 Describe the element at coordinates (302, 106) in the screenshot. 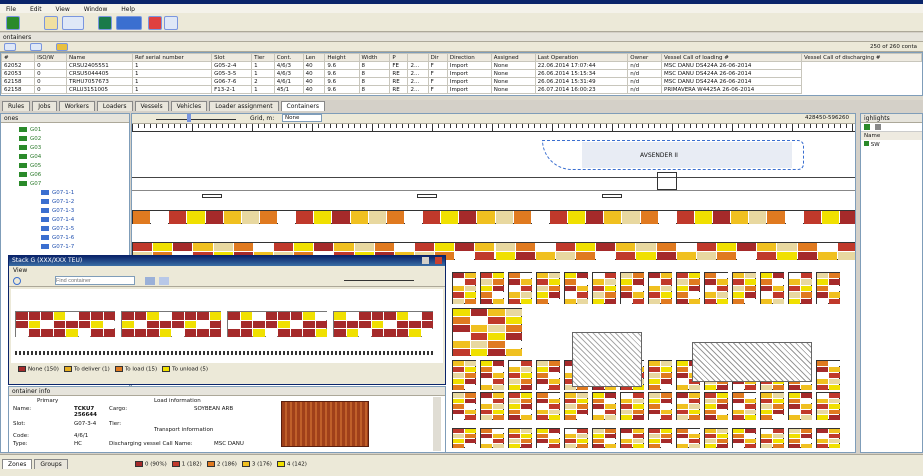

I see `tab-containers: Containers` at that location.